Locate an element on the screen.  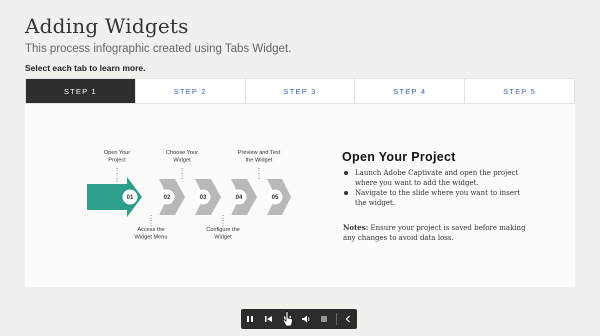
pause-icon is located at coordinates (250, 319).